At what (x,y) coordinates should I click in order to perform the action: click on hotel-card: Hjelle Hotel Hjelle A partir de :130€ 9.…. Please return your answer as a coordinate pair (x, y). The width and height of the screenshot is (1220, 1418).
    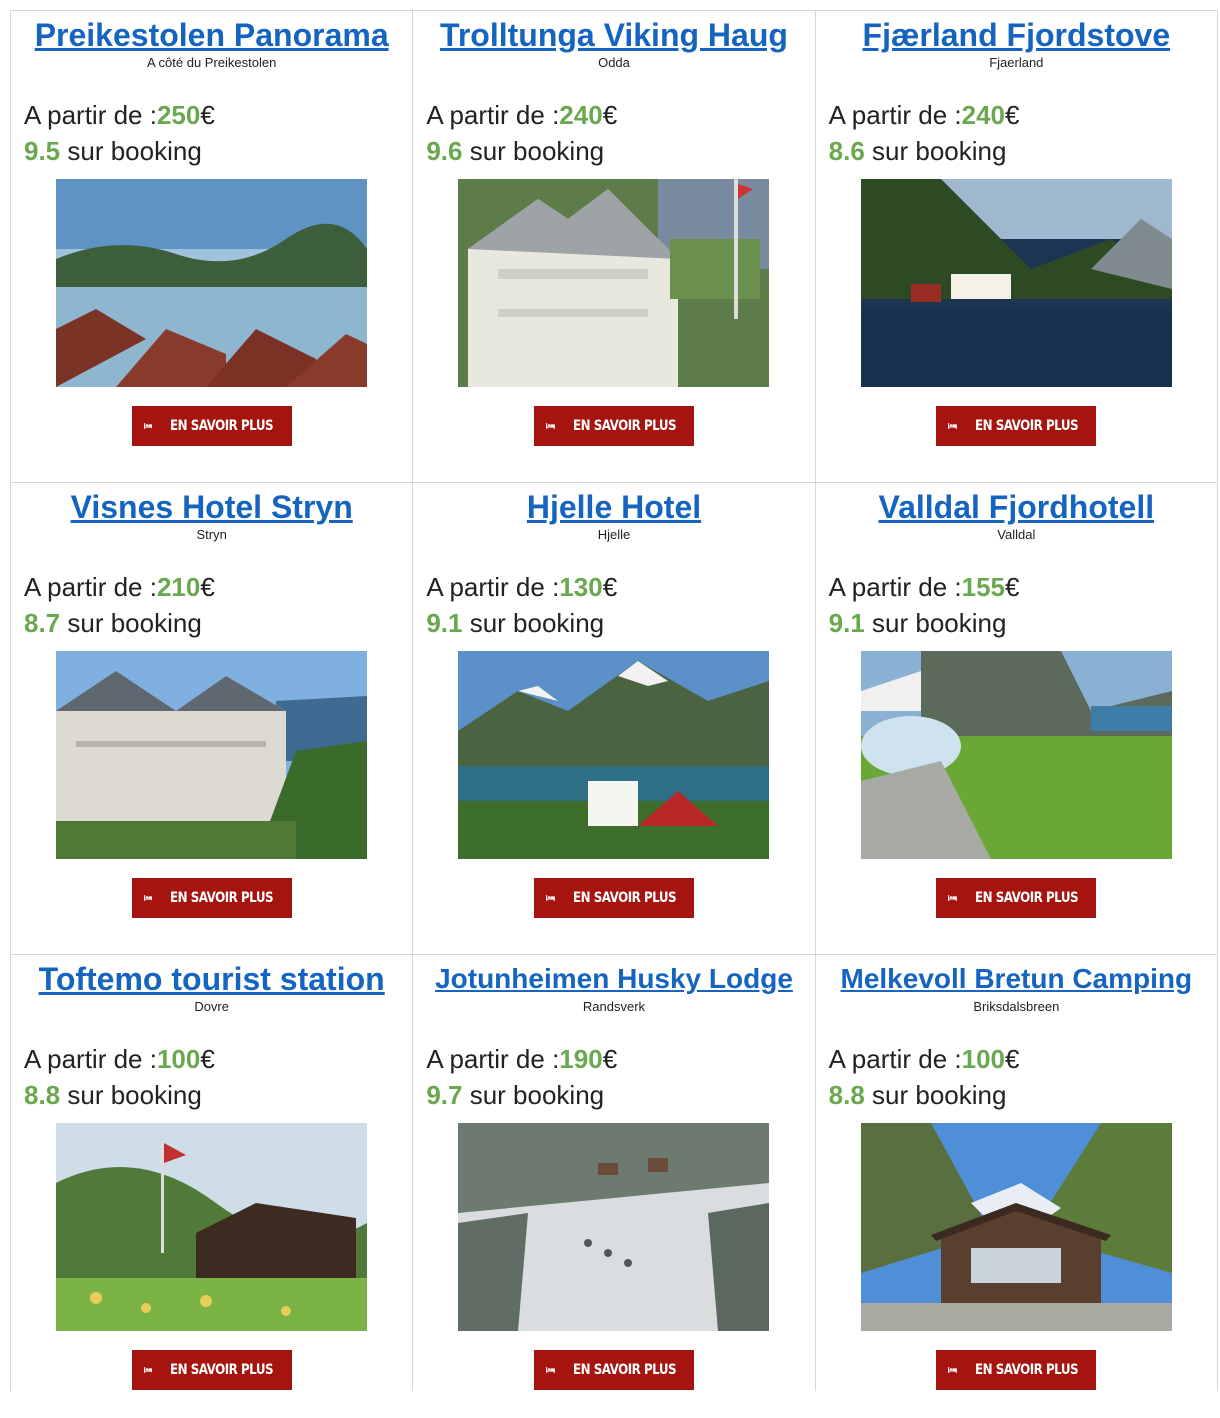
    Looking at the image, I should click on (613, 718).